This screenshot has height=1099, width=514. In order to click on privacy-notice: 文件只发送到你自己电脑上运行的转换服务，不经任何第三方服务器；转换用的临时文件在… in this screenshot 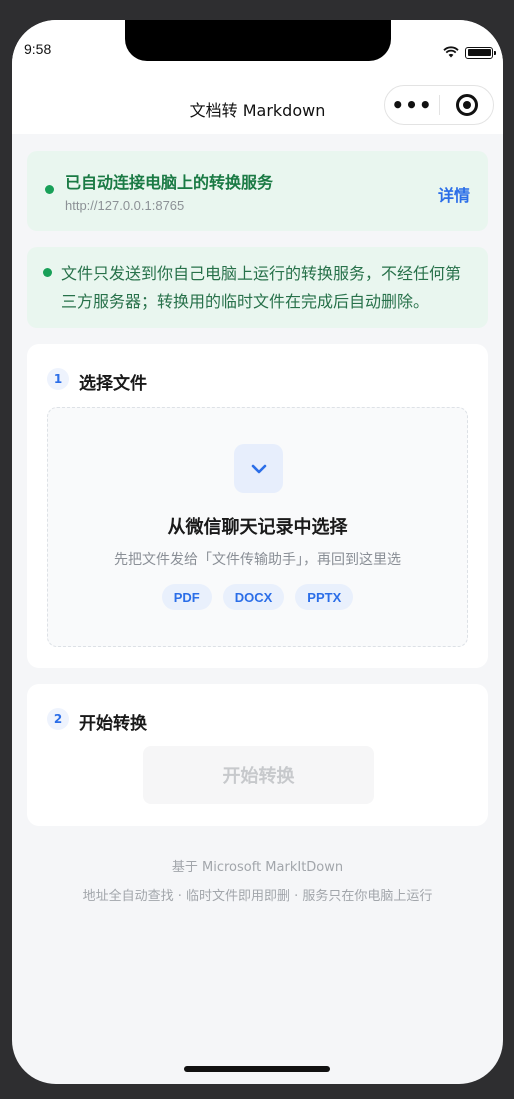, I will do `click(257, 287)`.